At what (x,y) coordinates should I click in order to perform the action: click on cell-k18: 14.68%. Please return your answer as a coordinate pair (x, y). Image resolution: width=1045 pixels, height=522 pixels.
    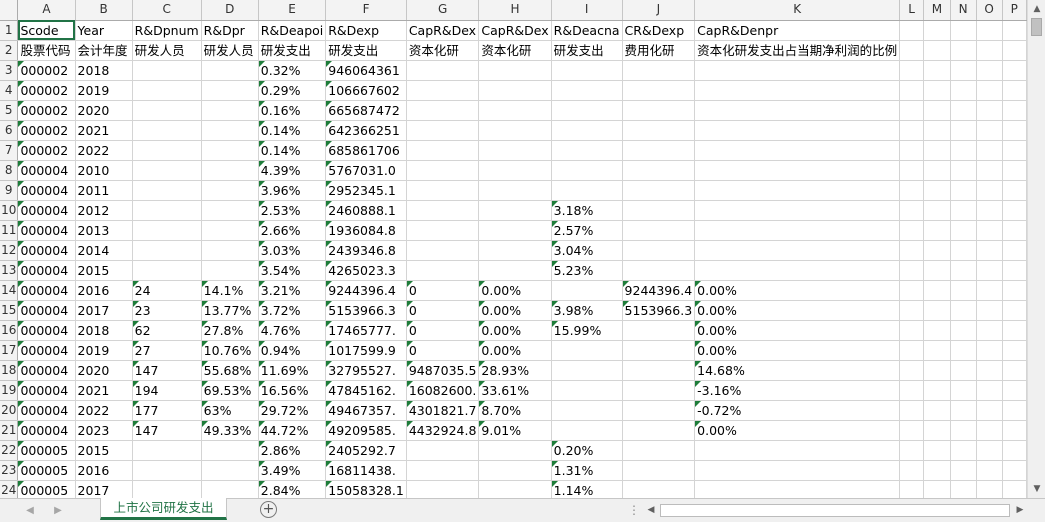
    Looking at the image, I should click on (797, 370).